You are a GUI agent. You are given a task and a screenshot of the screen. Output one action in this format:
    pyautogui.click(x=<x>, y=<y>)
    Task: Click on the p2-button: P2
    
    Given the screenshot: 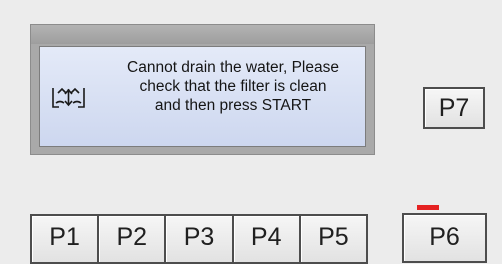 What is the action you would take?
    pyautogui.click(x=132, y=239)
    